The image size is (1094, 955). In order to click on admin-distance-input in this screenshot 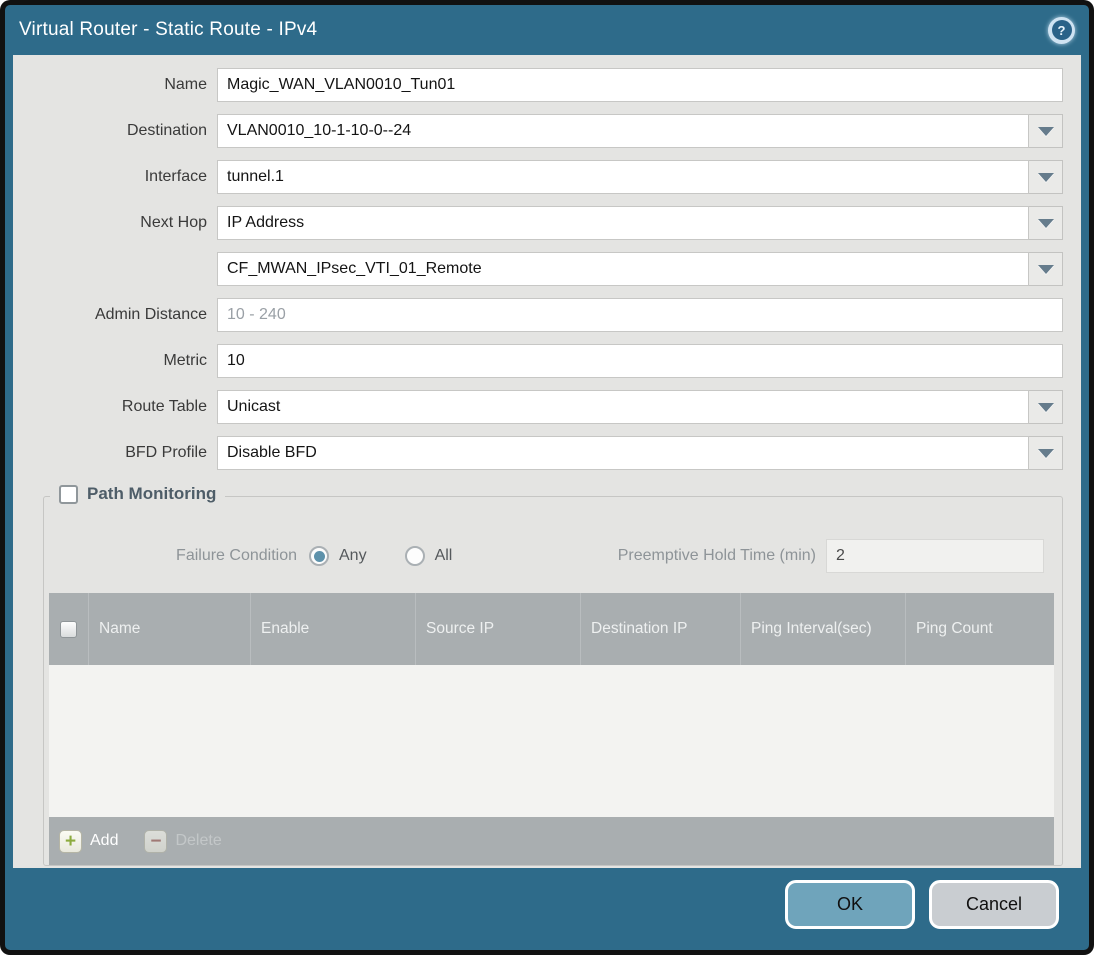, I will do `click(640, 315)`.